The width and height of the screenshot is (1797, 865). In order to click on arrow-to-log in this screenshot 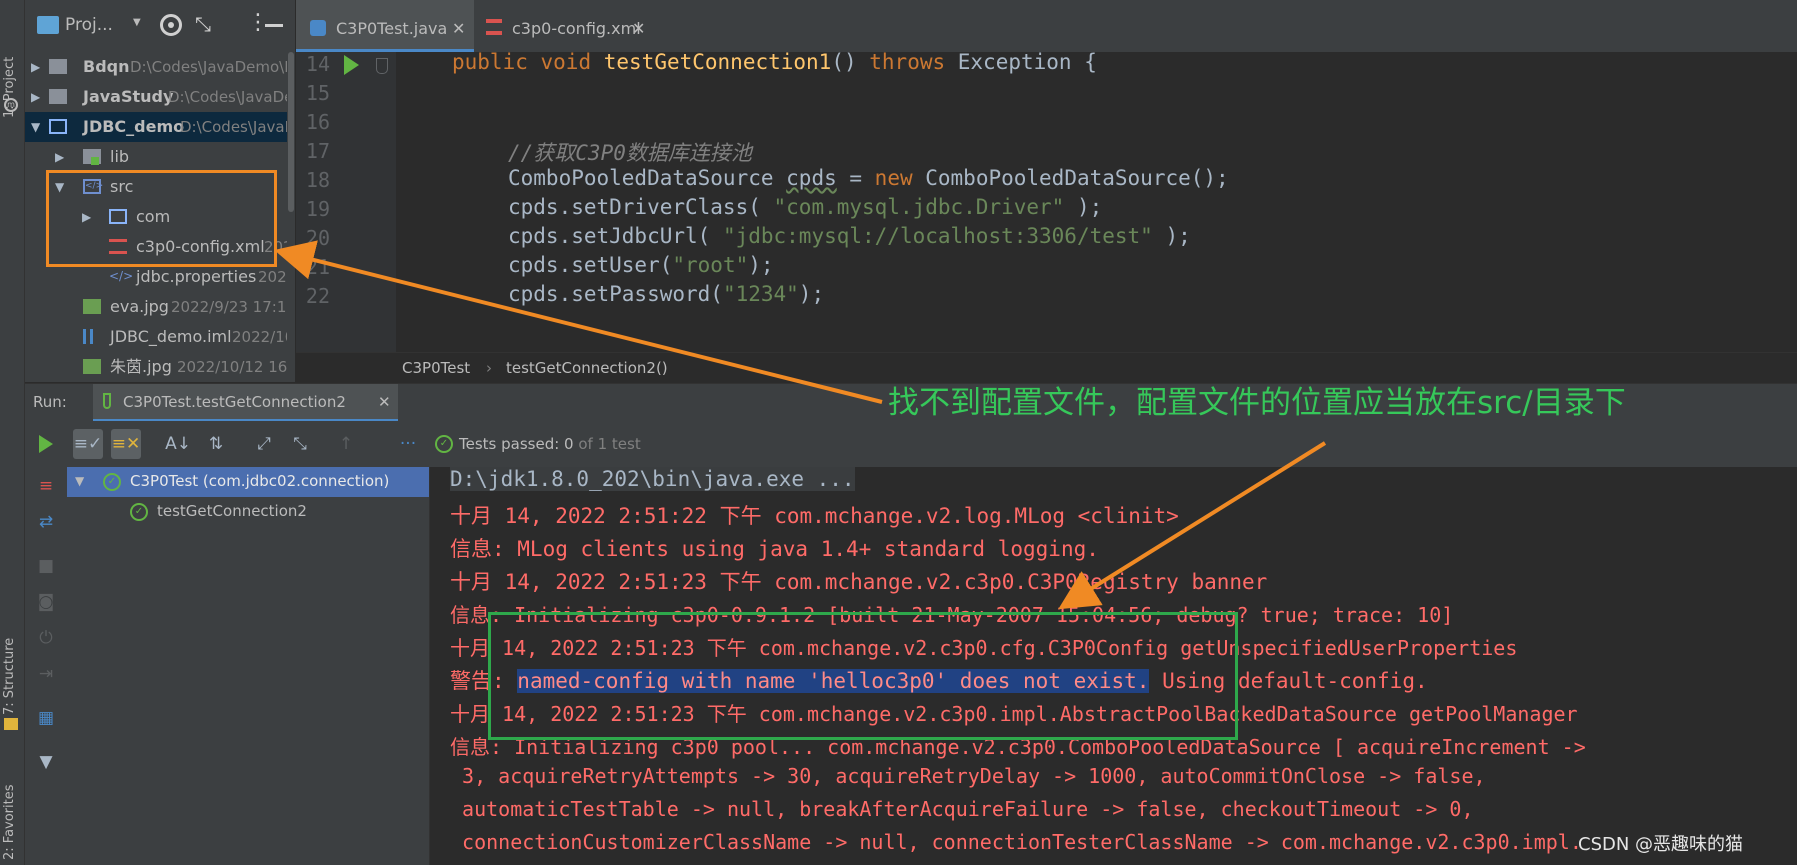, I will do `click(1192, 525)`.